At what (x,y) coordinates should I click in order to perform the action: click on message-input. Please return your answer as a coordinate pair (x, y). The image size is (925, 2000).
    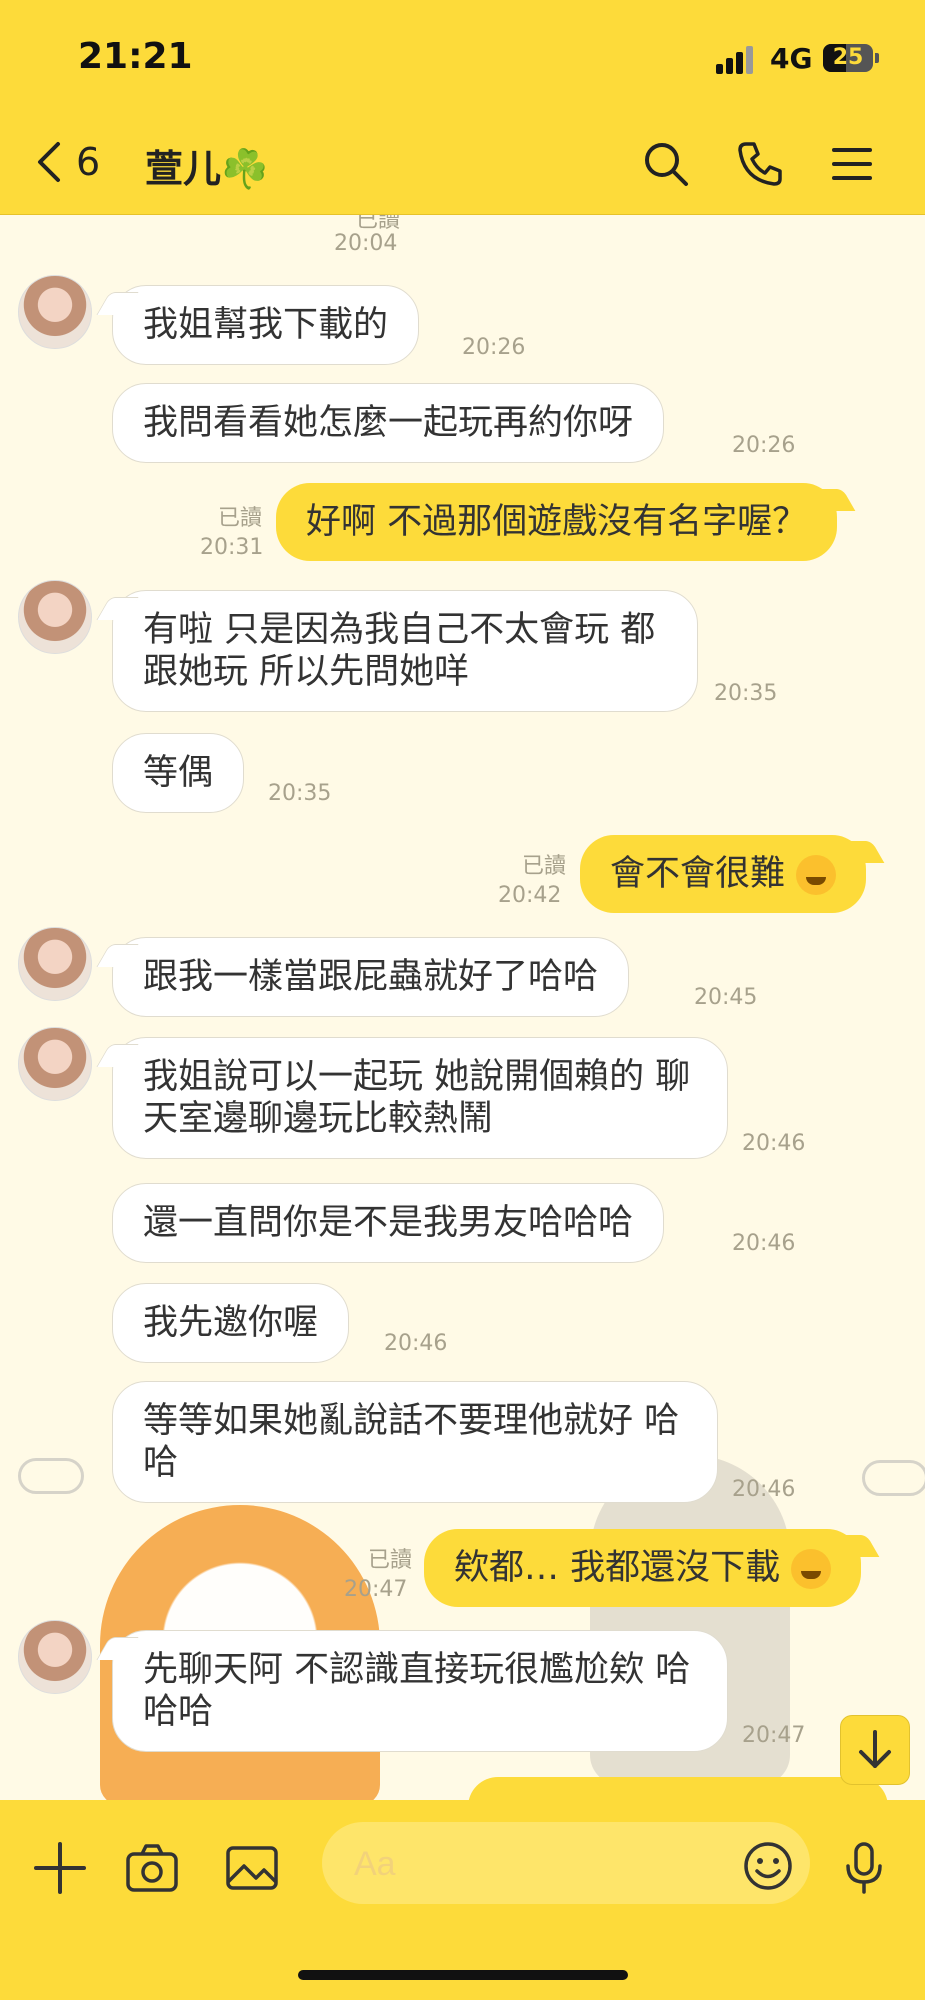
    Looking at the image, I should click on (566, 1864).